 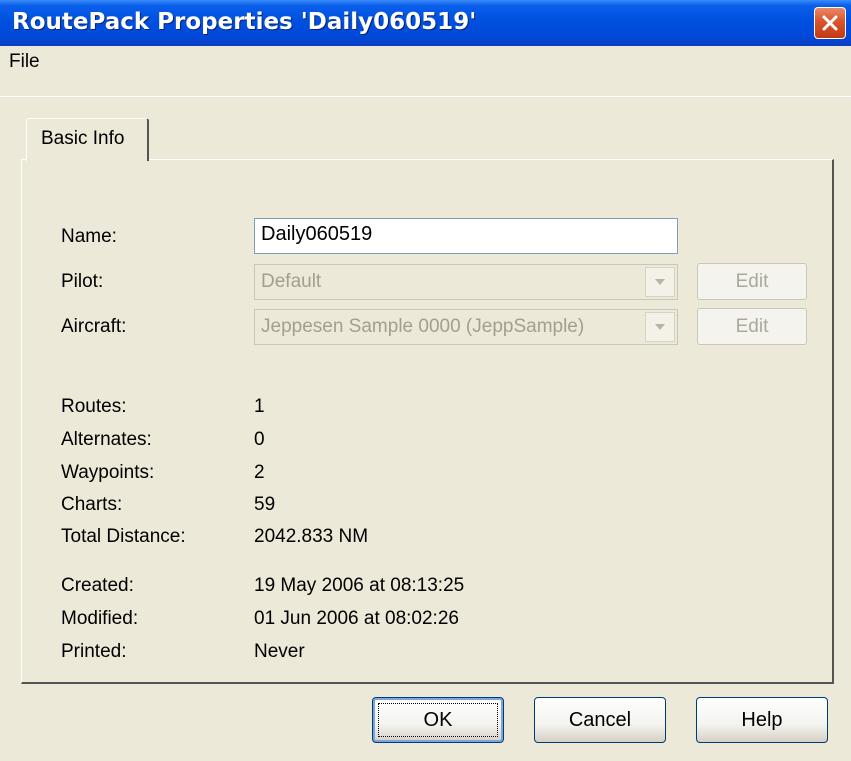 I want to click on stat-value: 0, so click(x=259, y=439).